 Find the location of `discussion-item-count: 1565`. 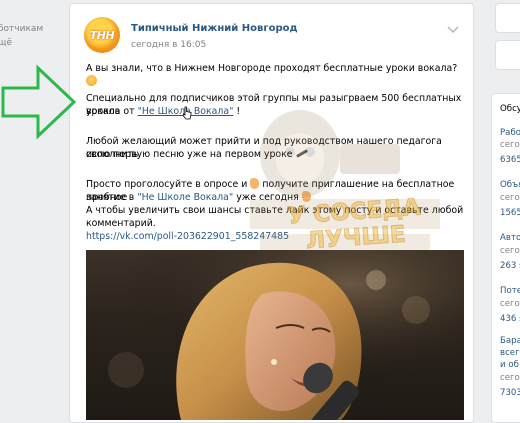

discussion-item-count: 1565 is located at coordinates (510, 213).